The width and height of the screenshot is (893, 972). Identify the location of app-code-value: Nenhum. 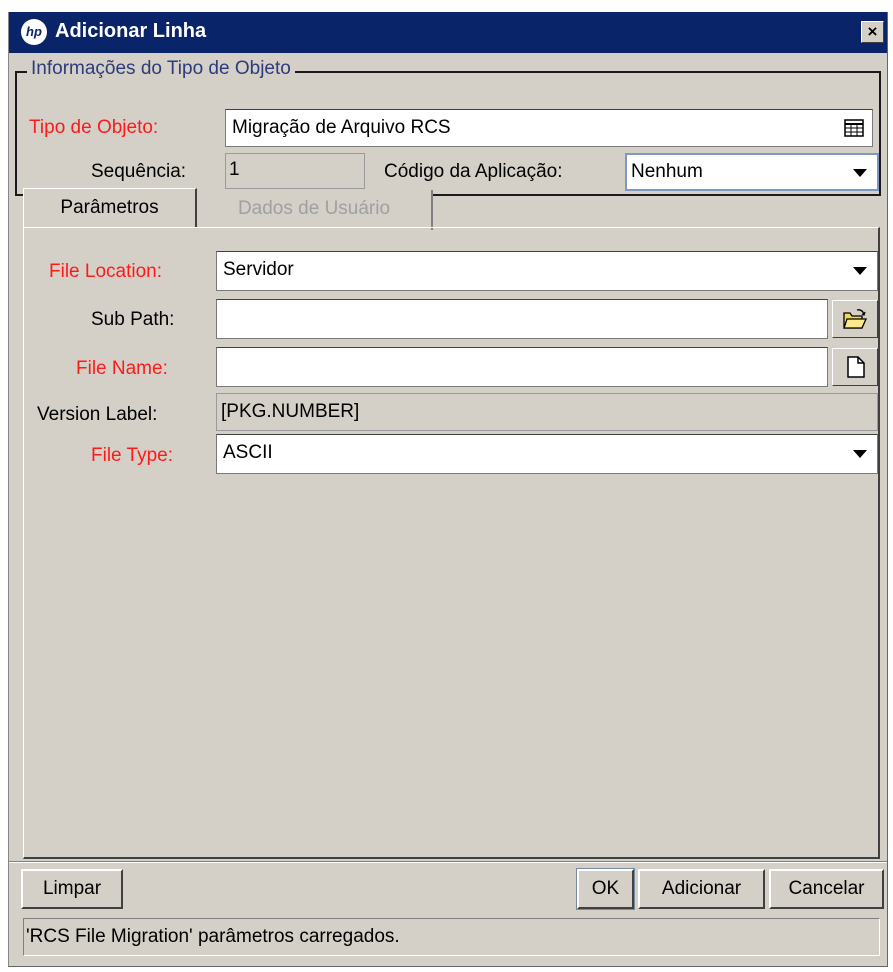
(667, 171).